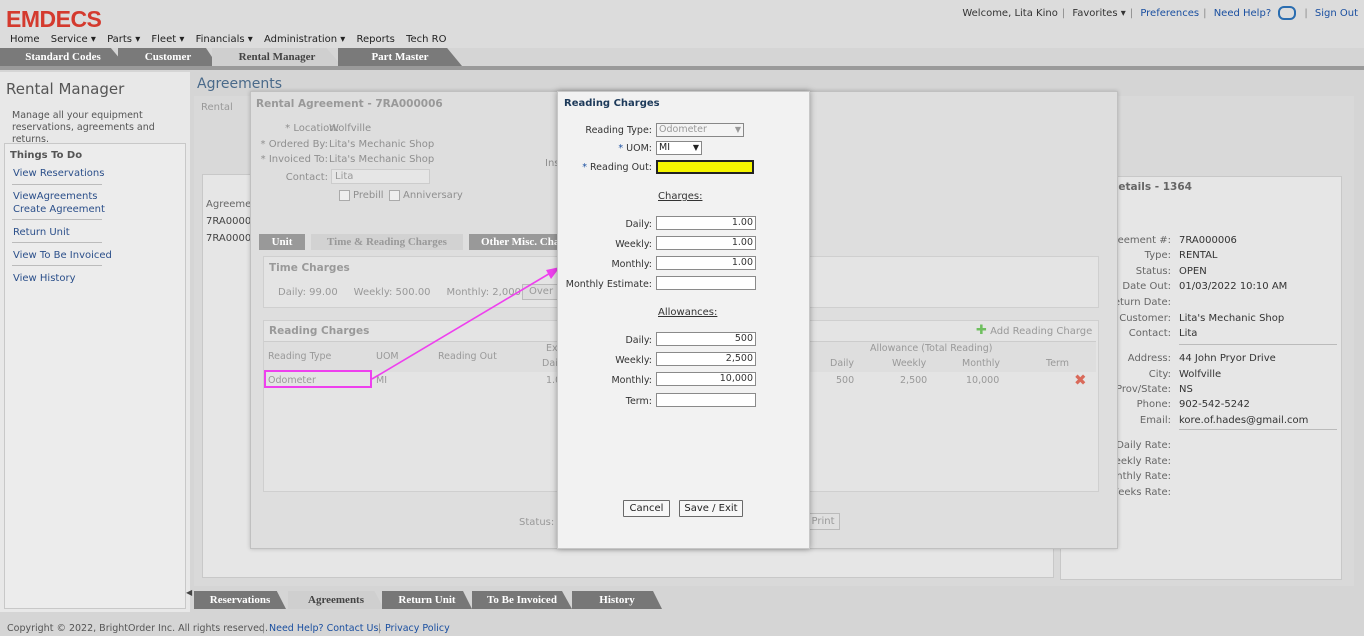  What do you see at coordinates (705, 167) in the screenshot?
I see `reading-out-input` at bounding box center [705, 167].